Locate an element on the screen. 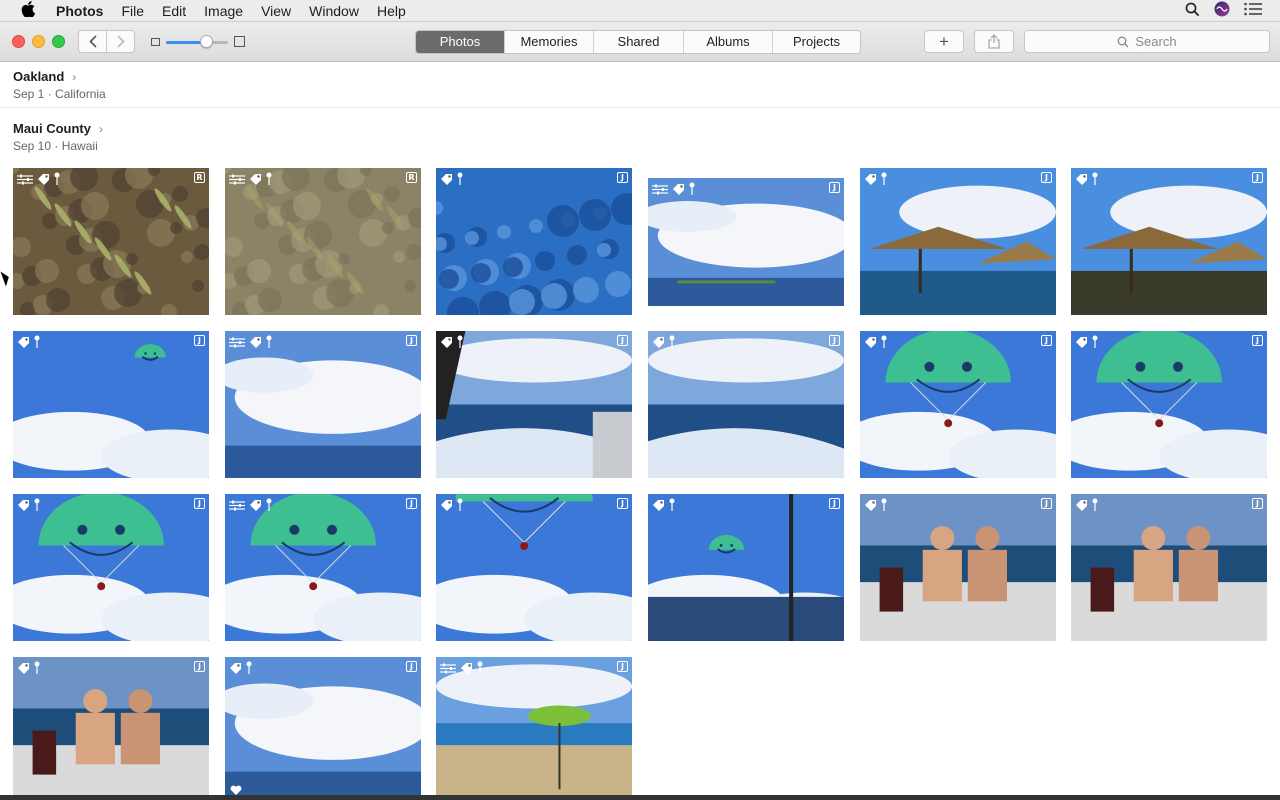  adjustments-icon is located at coordinates (237, 507).